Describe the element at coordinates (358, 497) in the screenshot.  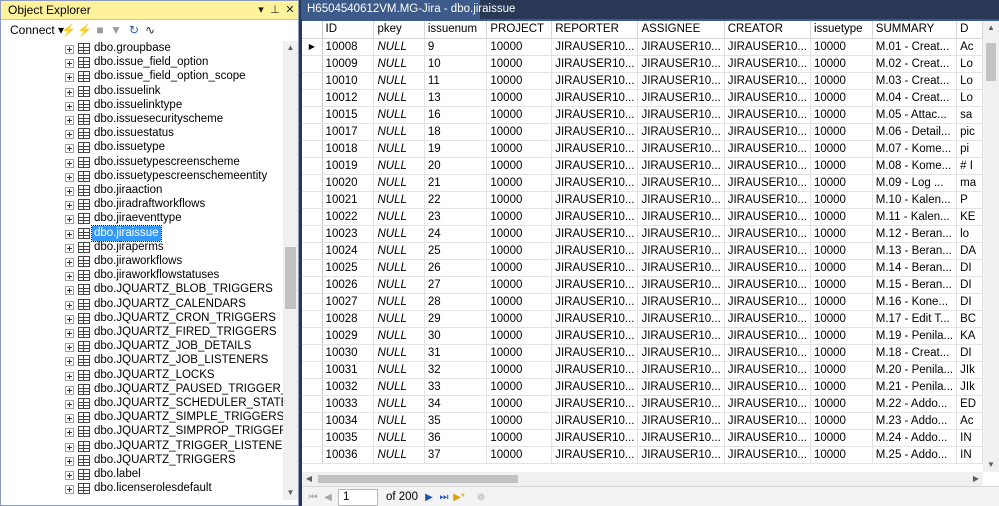
I see `page-number-input: 1` at that location.